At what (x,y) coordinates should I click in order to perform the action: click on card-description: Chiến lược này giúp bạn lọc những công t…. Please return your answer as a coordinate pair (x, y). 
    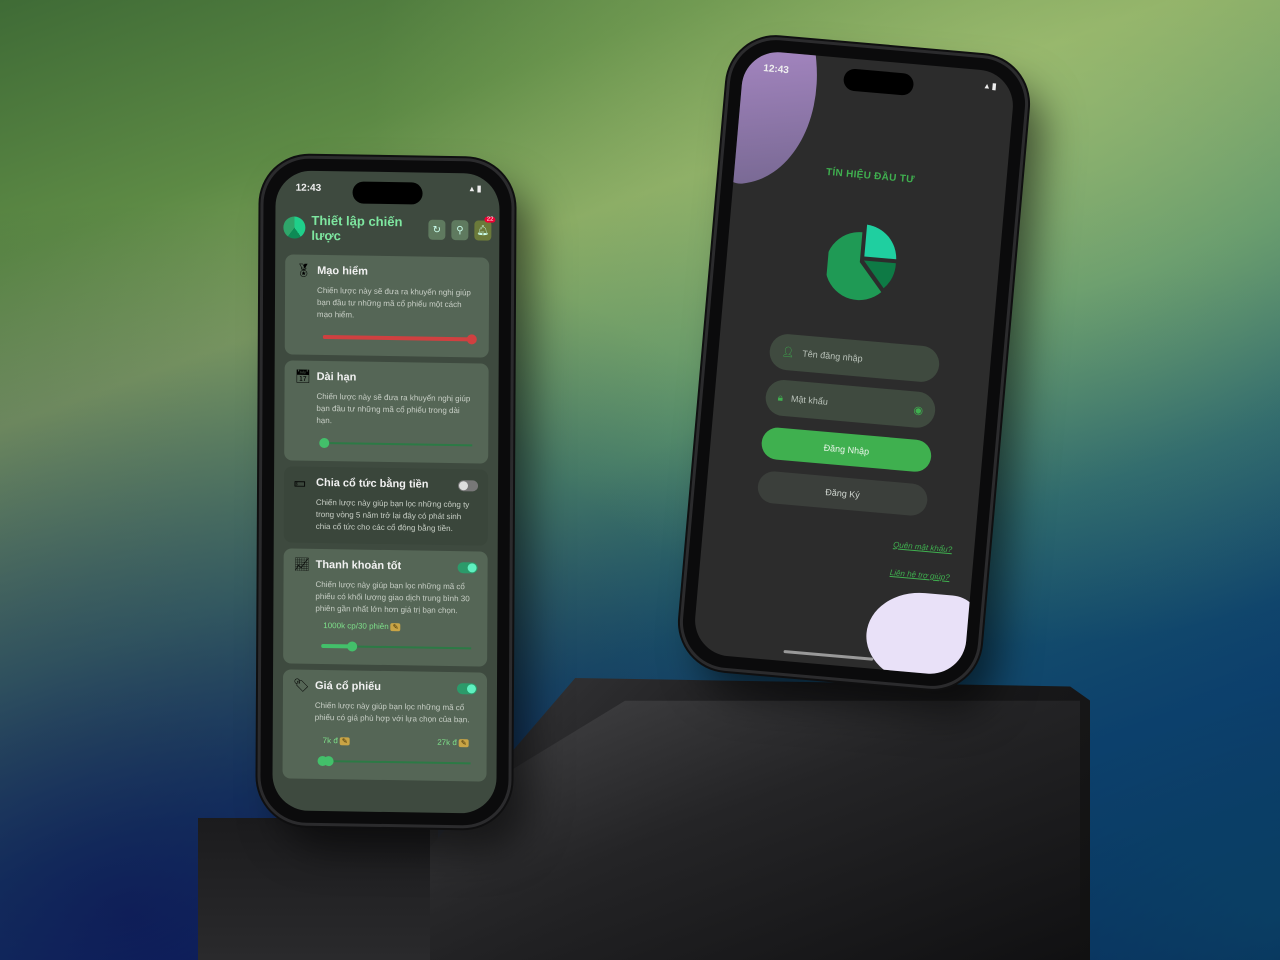
    Looking at the image, I should click on (392, 515).